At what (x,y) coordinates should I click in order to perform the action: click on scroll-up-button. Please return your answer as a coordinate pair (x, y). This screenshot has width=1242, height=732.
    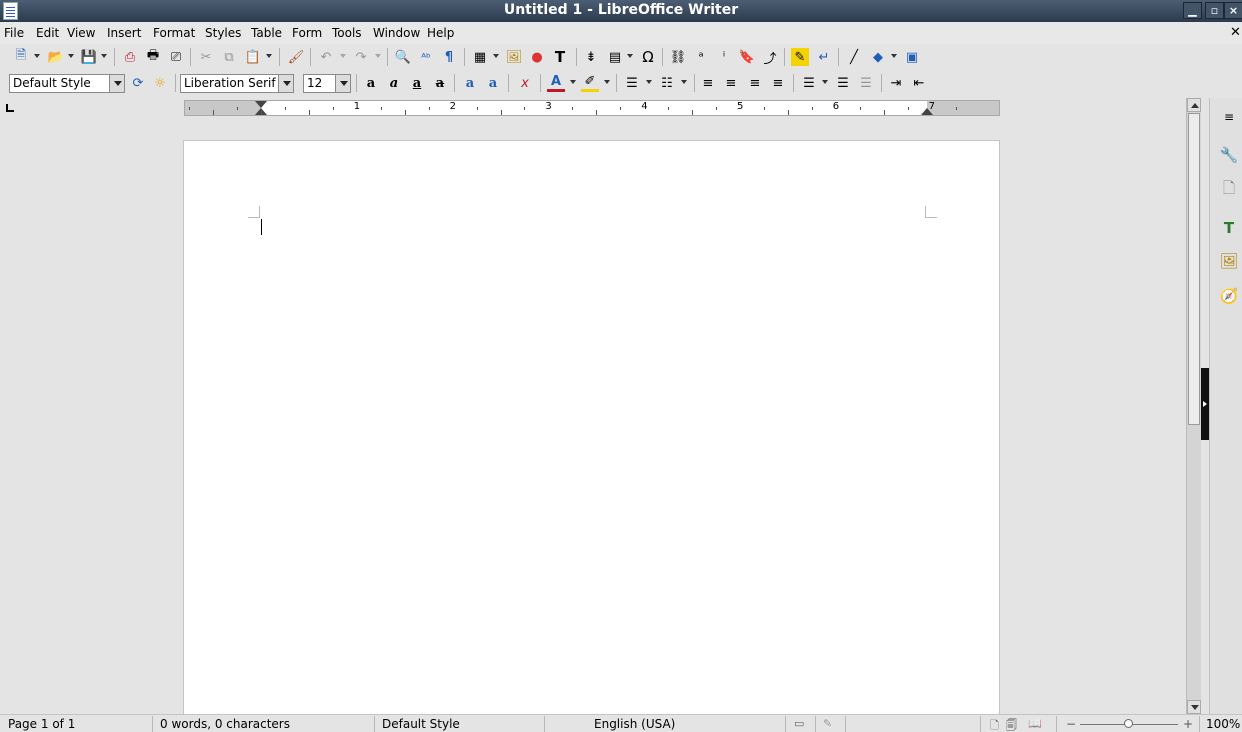
    Looking at the image, I should click on (1194, 105).